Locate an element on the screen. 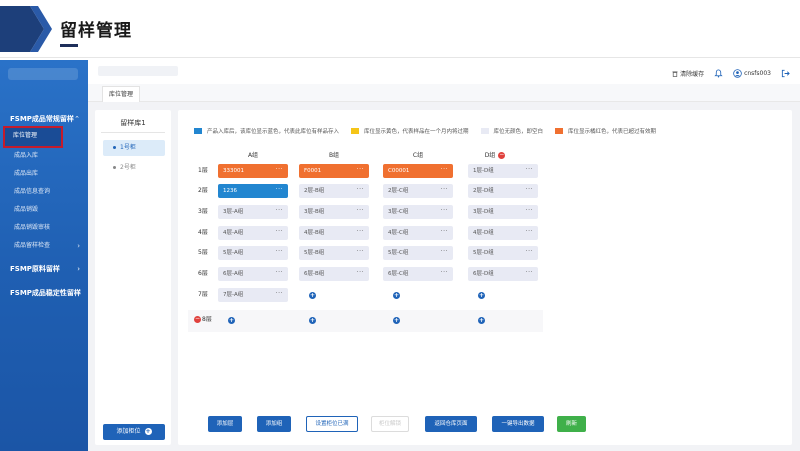 The width and height of the screenshot is (800, 451). remove-row-icon: − is located at coordinates (197, 319).